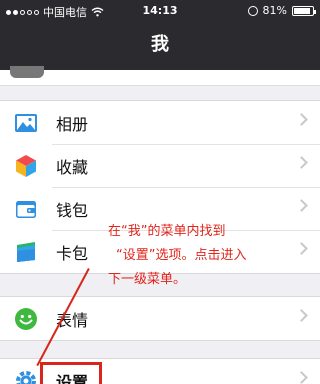 The height and width of the screenshot is (384, 320). What do you see at coordinates (26, 252) in the screenshot?
I see `card-pack-icon` at bounding box center [26, 252].